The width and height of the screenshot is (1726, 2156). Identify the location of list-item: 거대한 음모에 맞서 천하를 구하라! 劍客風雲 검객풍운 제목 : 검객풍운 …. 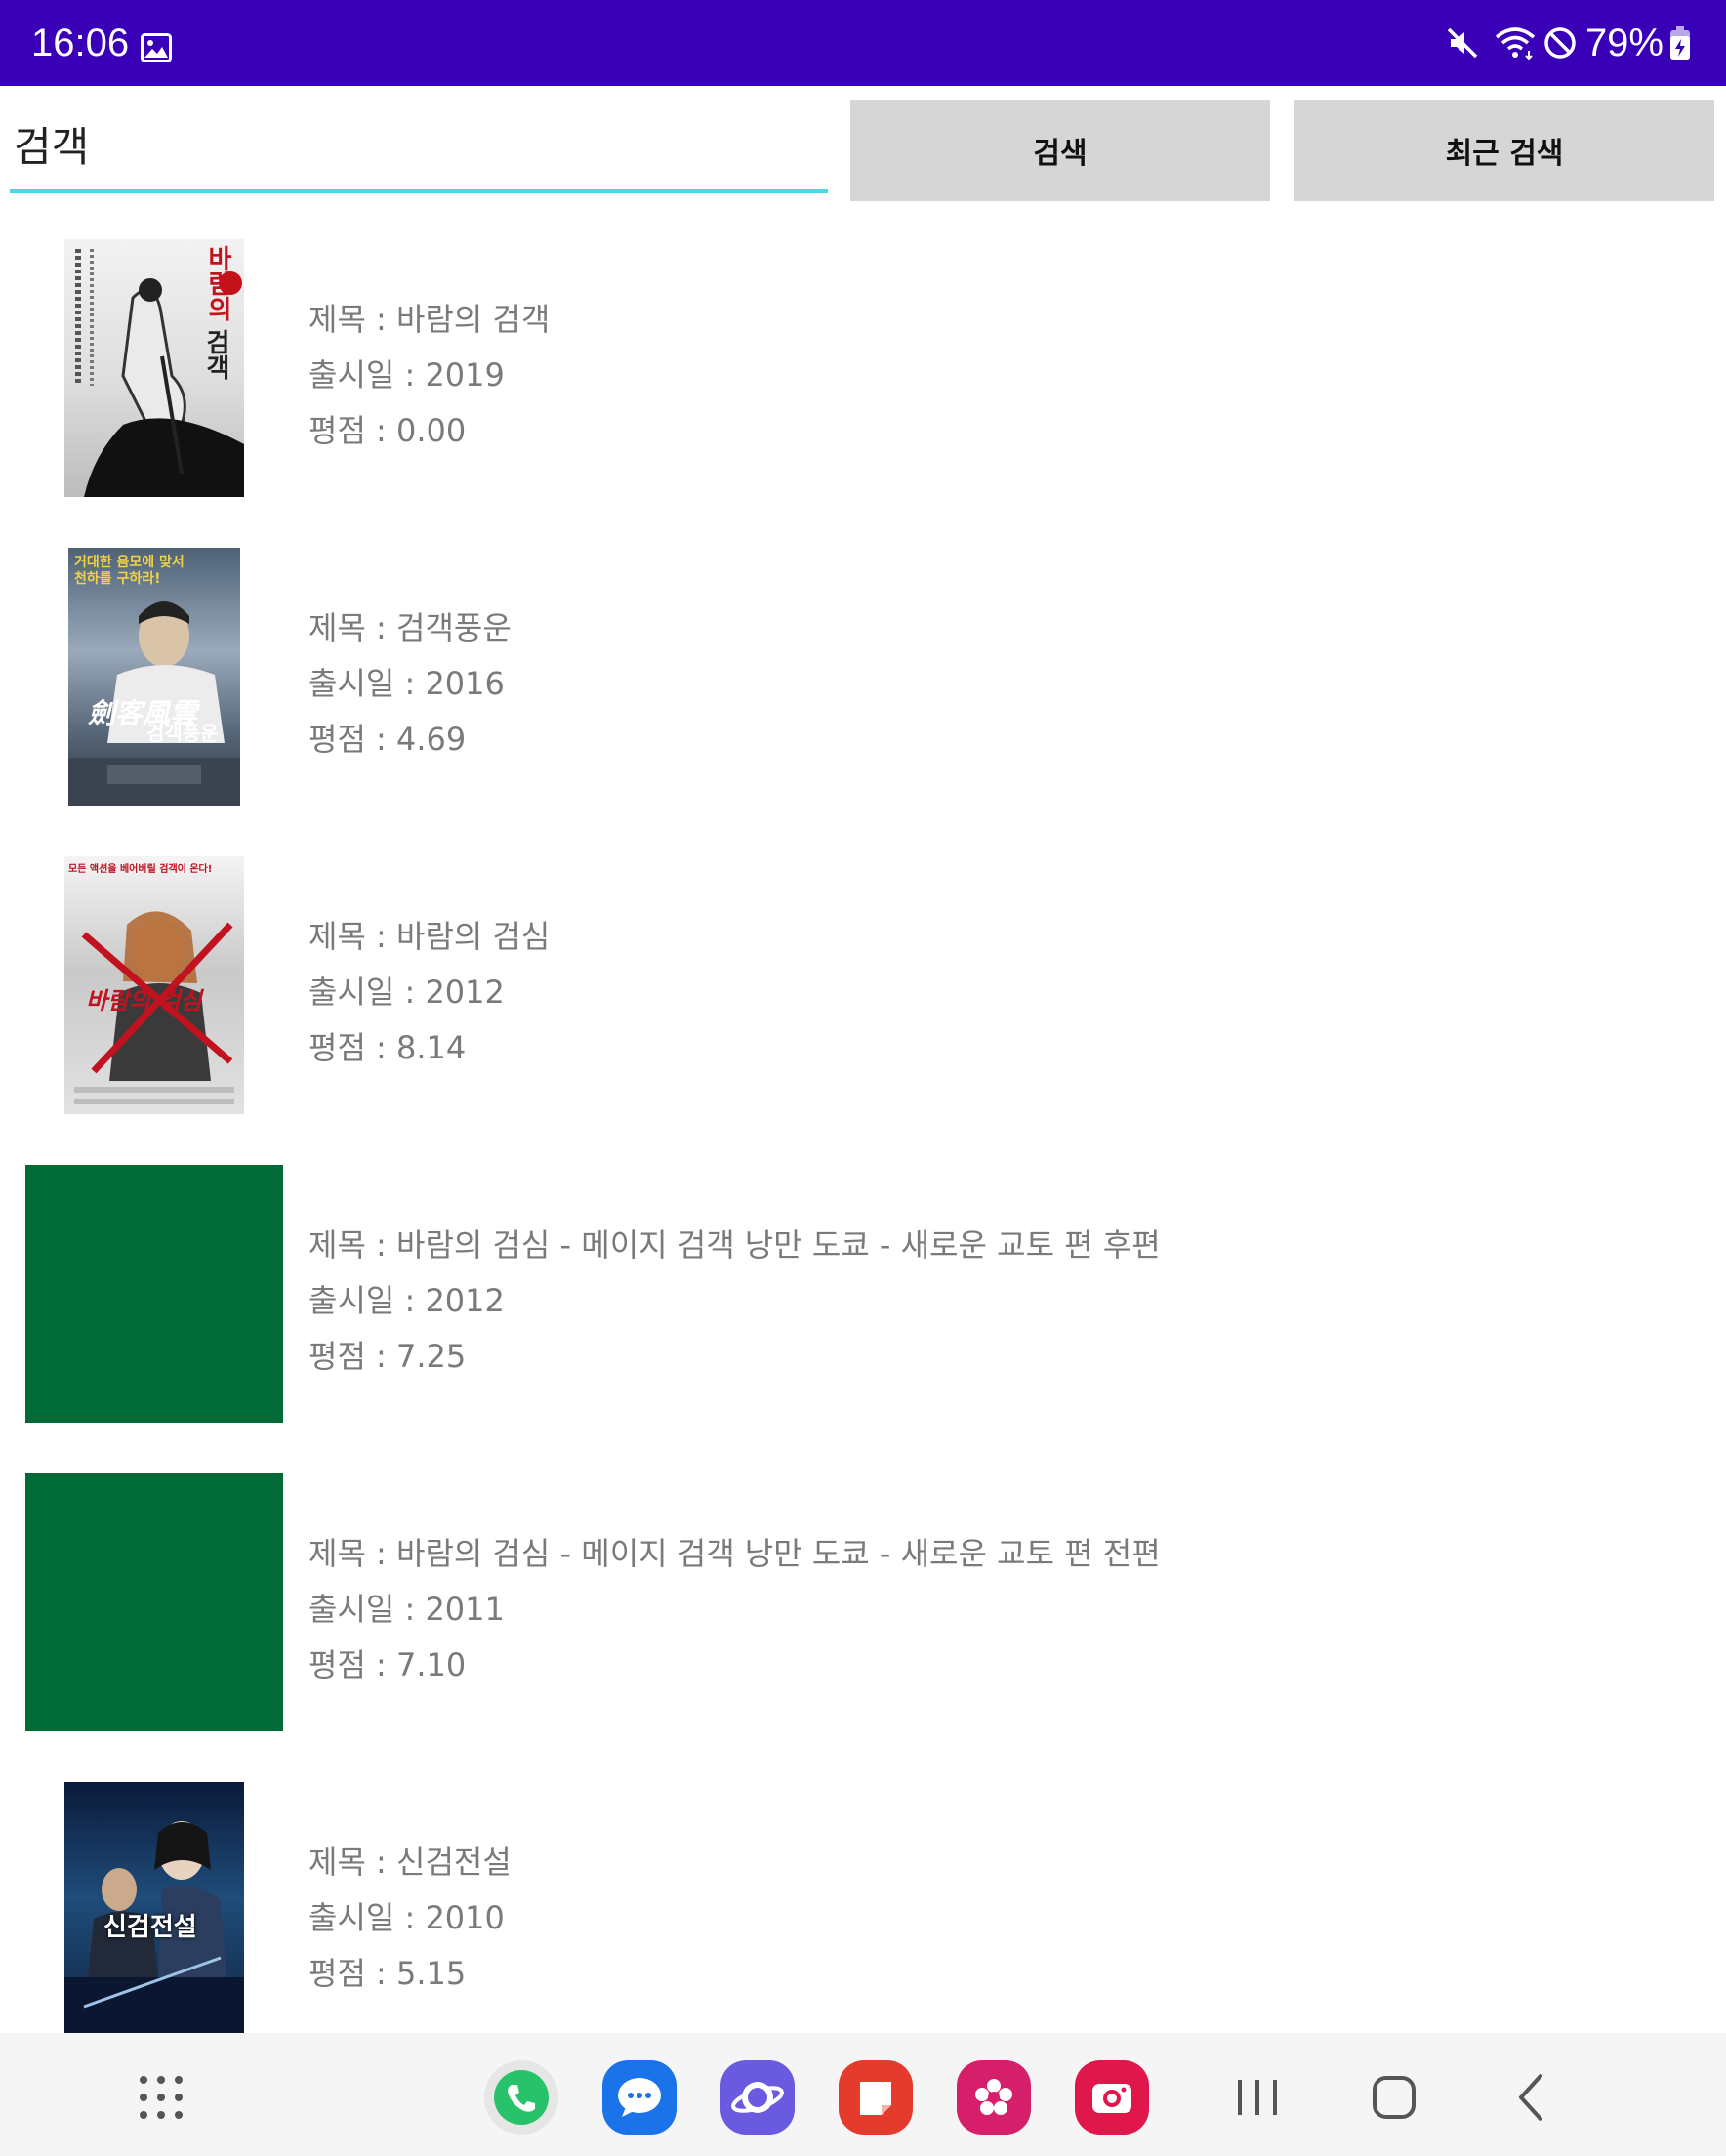
(863, 702).